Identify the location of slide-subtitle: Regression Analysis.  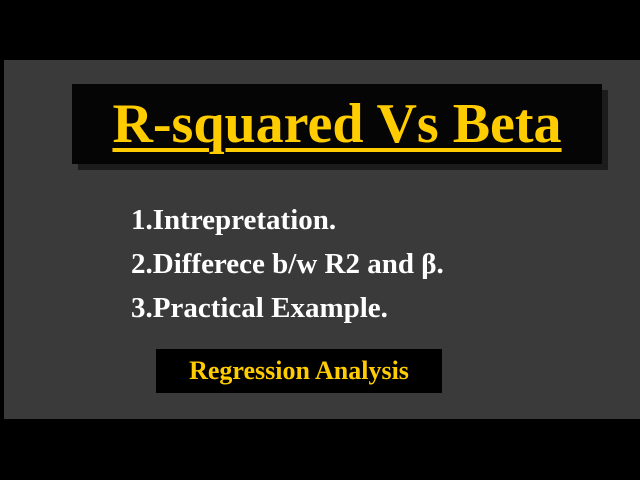
(299, 370).